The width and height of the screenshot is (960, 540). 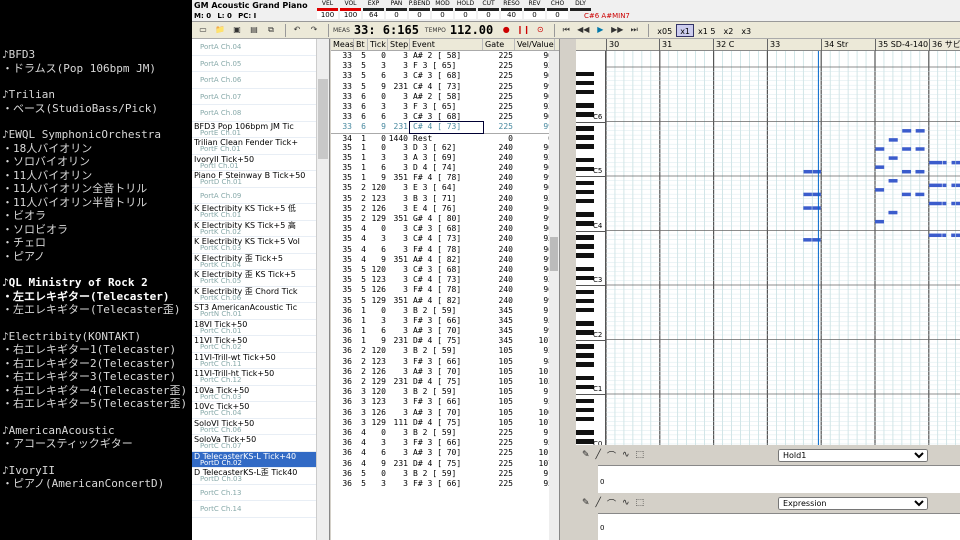 I want to click on event-row: 3369231C# 4 [ 73]22599, so click(x=445, y=127).